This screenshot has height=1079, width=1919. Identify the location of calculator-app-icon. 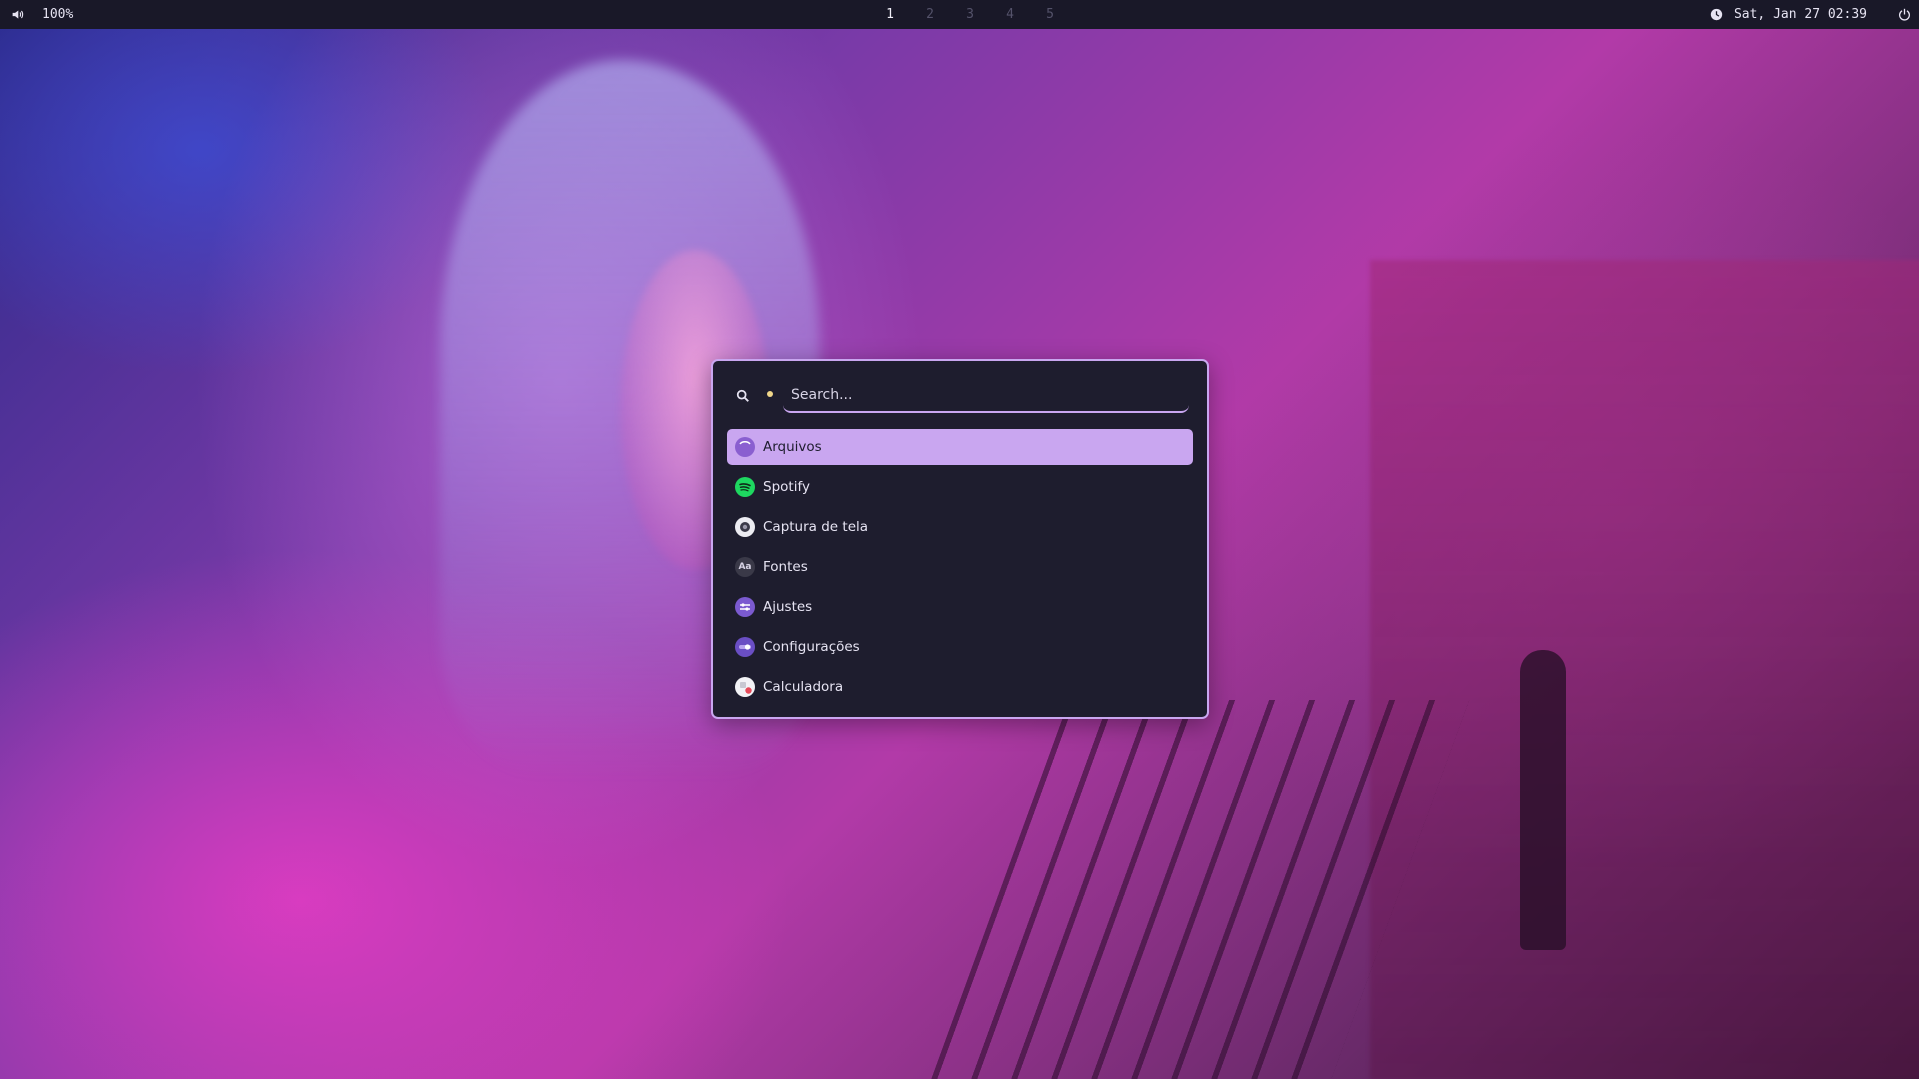
(745, 687).